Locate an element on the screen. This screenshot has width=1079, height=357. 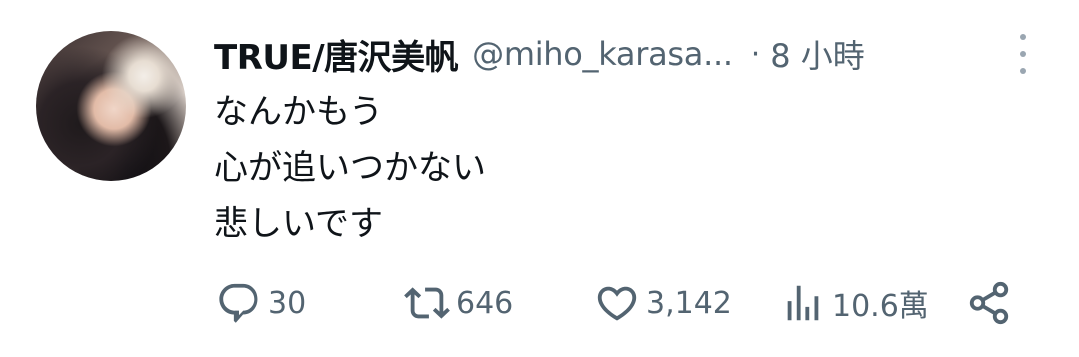
tweet-text-line: 心が追いつかない is located at coordinates (350, 168).